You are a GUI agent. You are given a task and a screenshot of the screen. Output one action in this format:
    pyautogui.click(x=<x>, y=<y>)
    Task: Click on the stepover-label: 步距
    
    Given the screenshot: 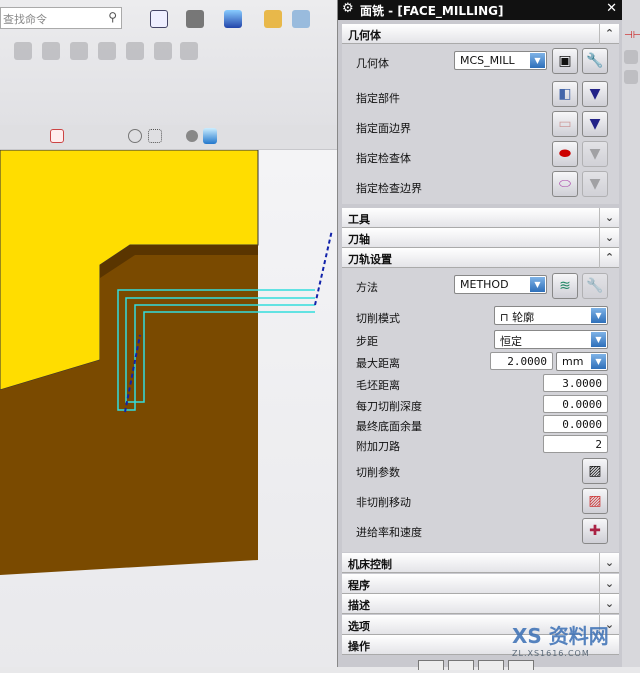 What is the action you would take?
    pyautogui.click(x=367, y=341)
    